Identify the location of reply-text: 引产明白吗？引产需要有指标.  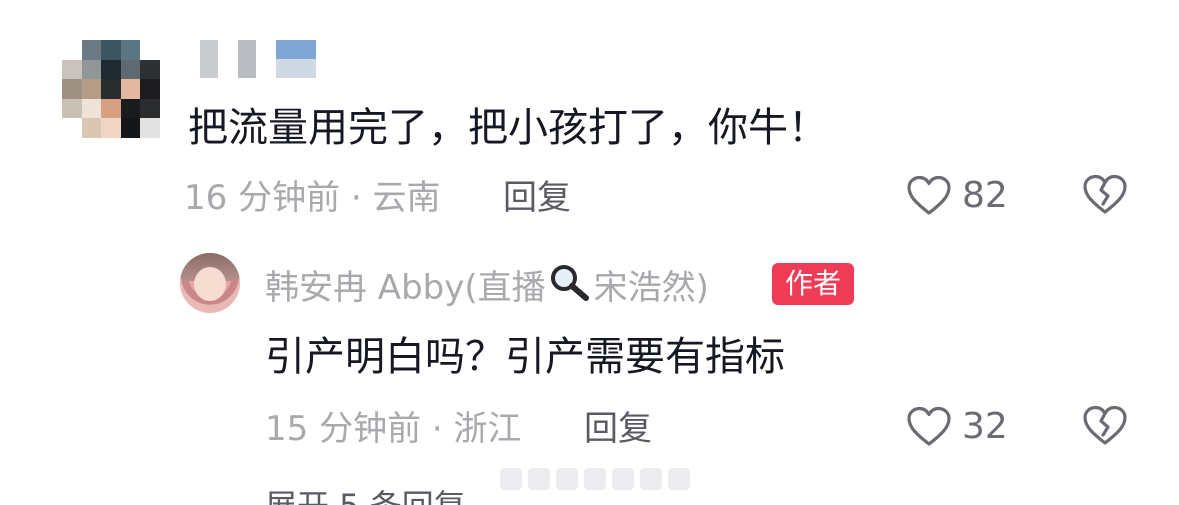
(525, 357).